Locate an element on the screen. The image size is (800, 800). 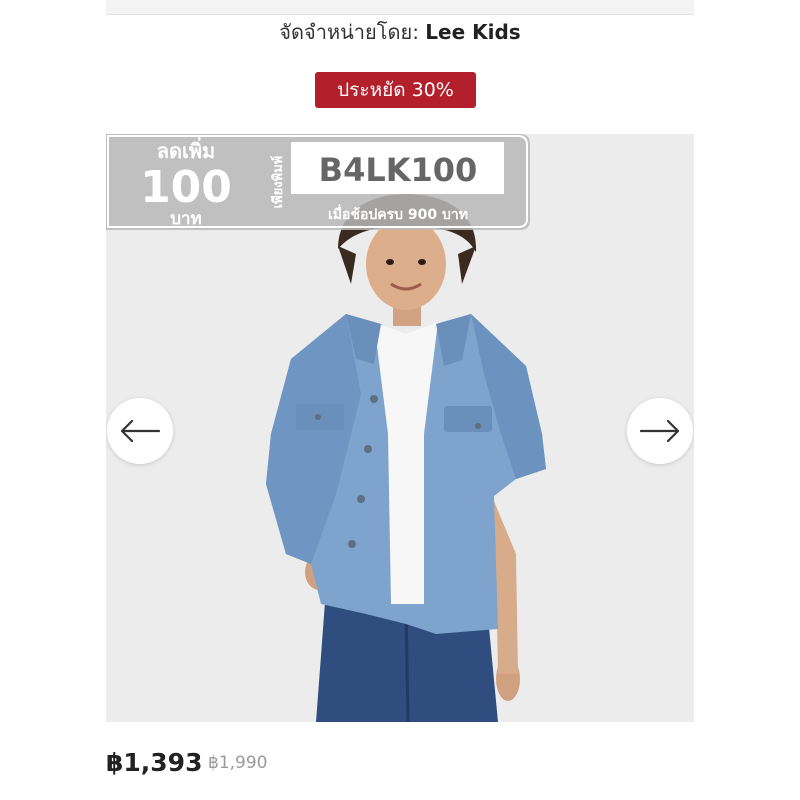
arrow-left-icon is located at coordinates (140, 431).